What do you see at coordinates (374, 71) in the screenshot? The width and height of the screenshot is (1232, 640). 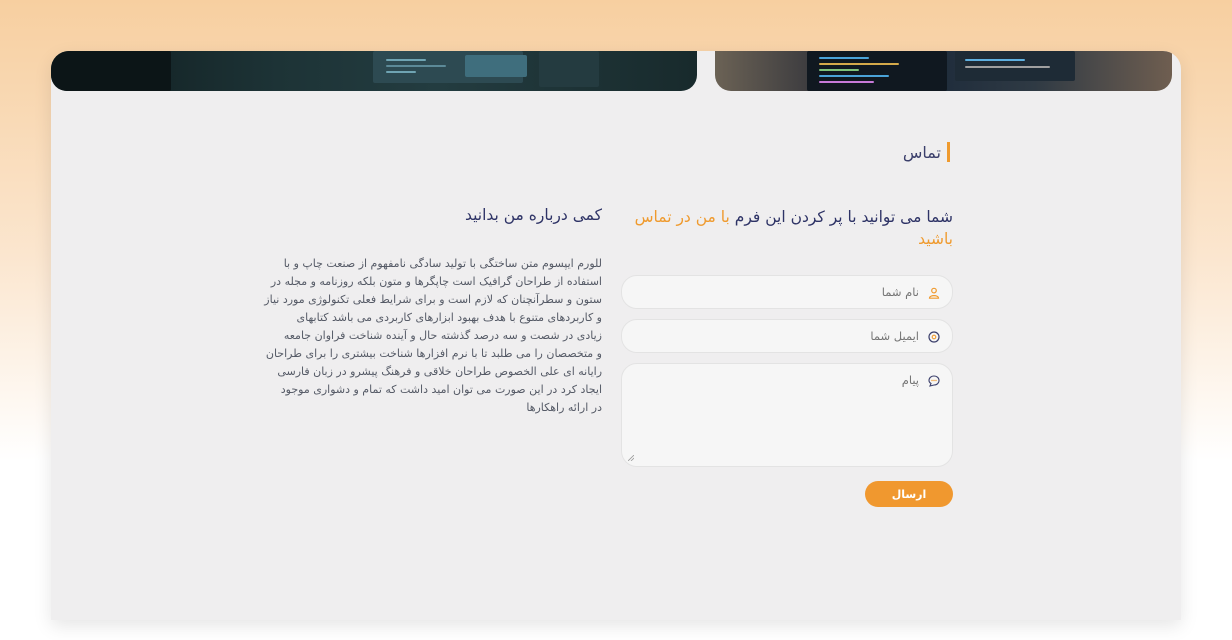 I see `banner-image-left` at bounding box center [374, 71].